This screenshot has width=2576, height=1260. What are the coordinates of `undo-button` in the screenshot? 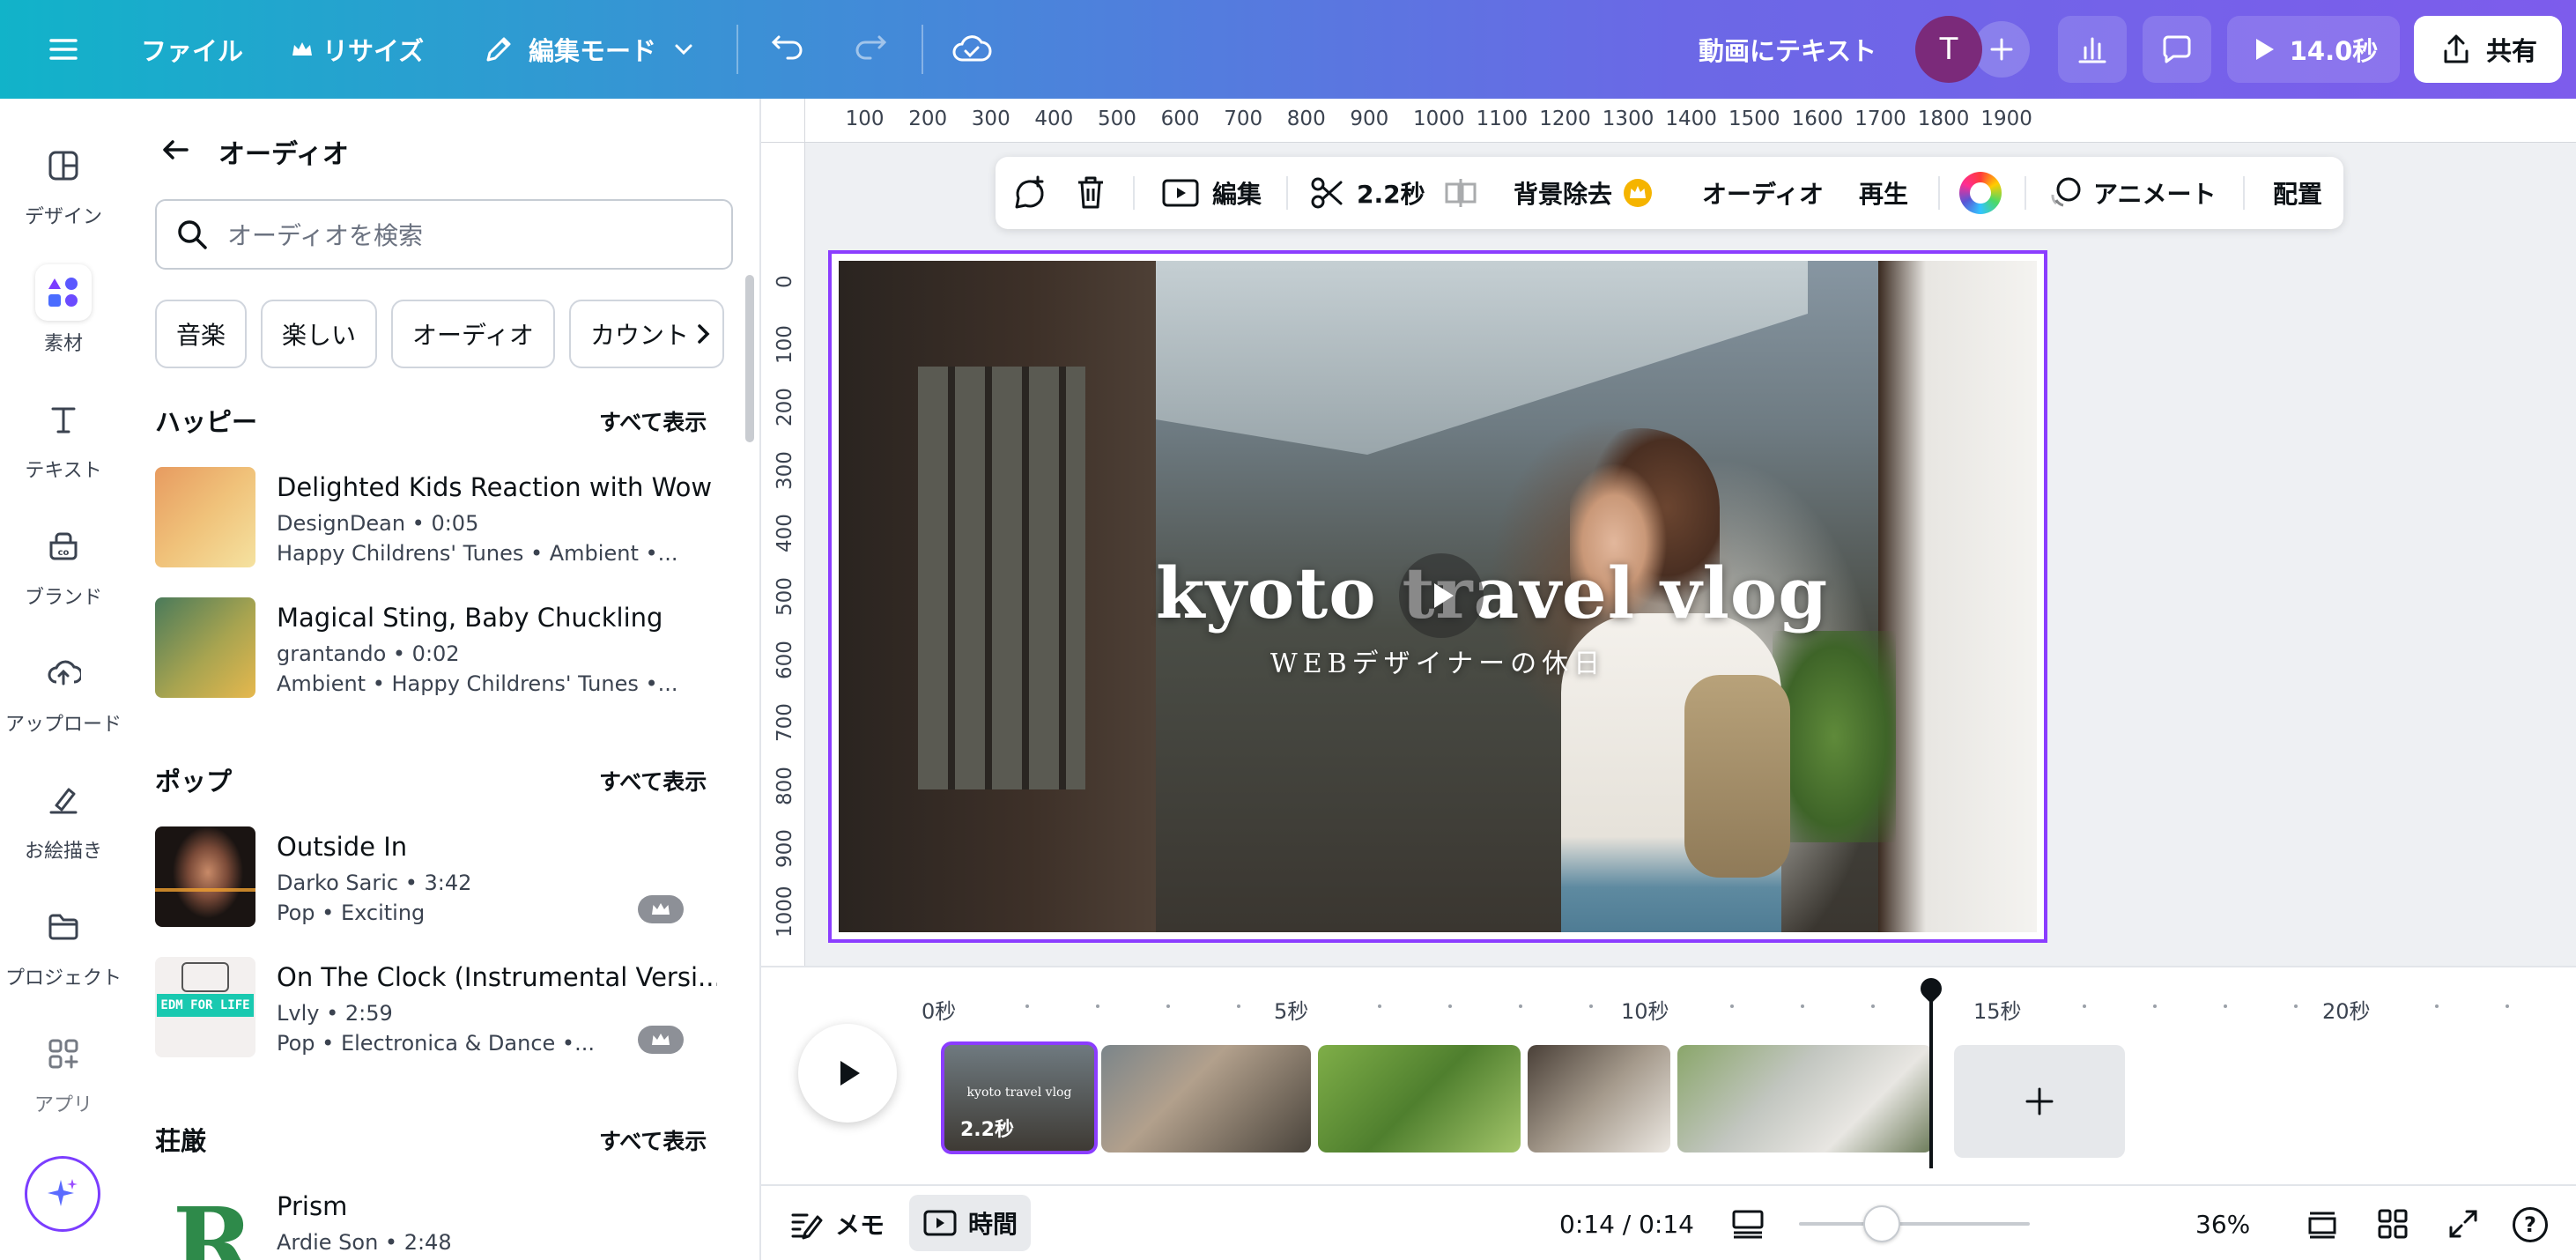 It's located at (788, 49).